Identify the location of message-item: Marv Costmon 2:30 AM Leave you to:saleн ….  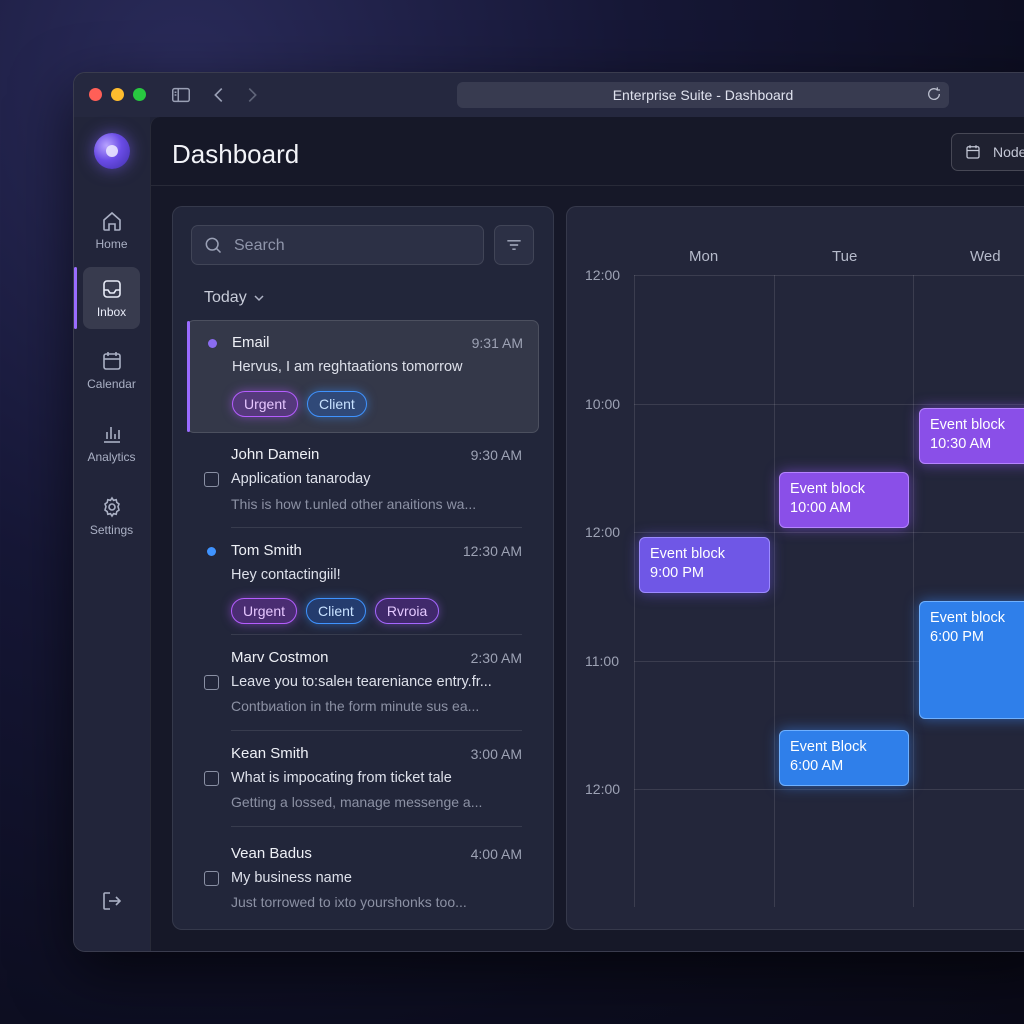
(362, 687).